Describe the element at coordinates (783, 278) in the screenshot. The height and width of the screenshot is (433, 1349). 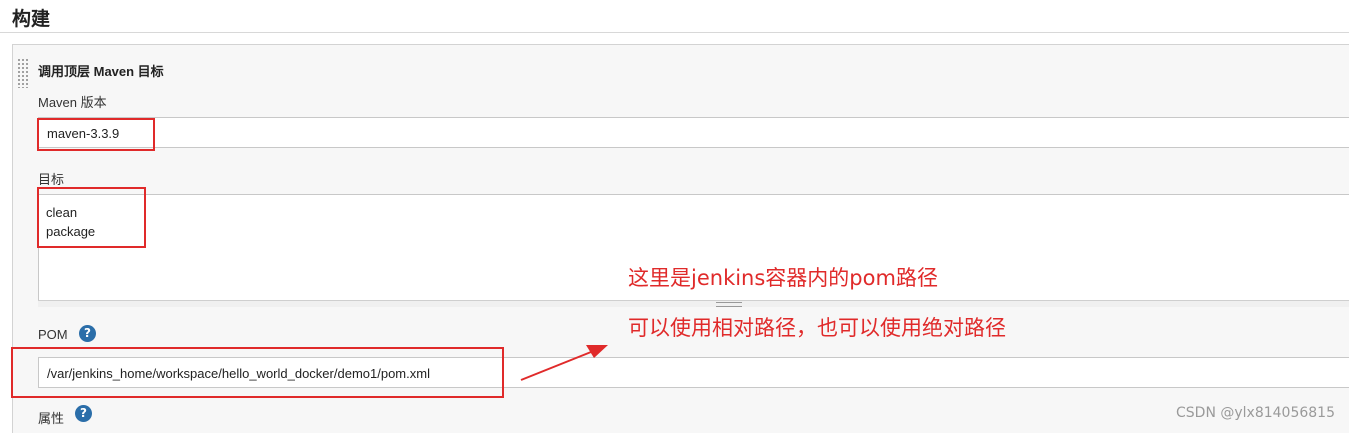
I see `annotation-line-1: 这里是jenkins容器内的pom路径` at that location.